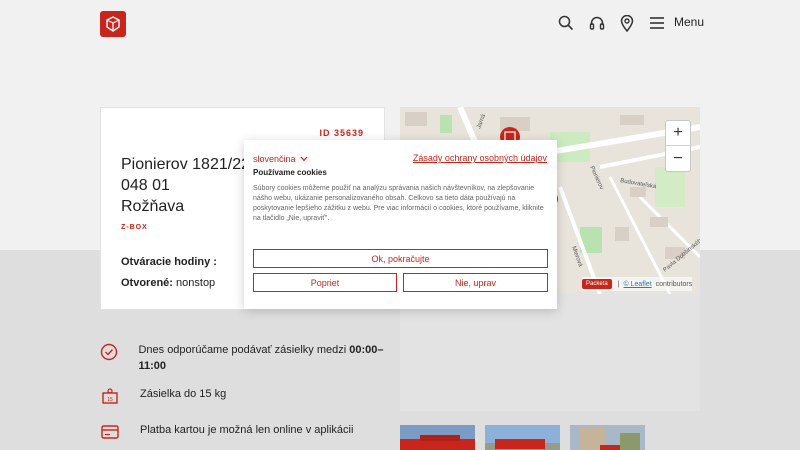 This screenshot has height=450, width=800. Describe the element at coordinates (134, 227) in the screenshot. I see `box-type-badge: Z-BOX` at that location.